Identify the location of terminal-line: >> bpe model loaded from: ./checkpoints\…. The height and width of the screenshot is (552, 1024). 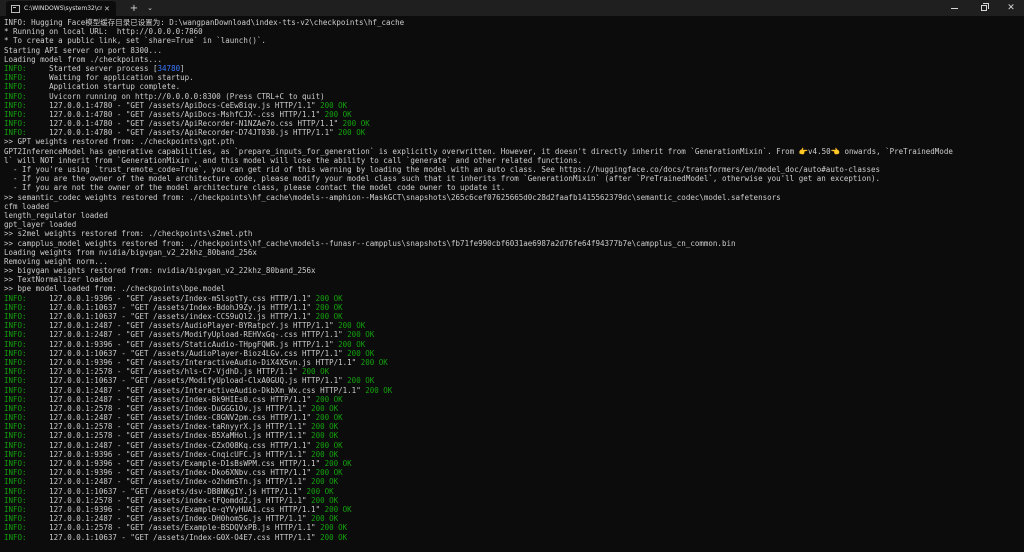
(513, 288).